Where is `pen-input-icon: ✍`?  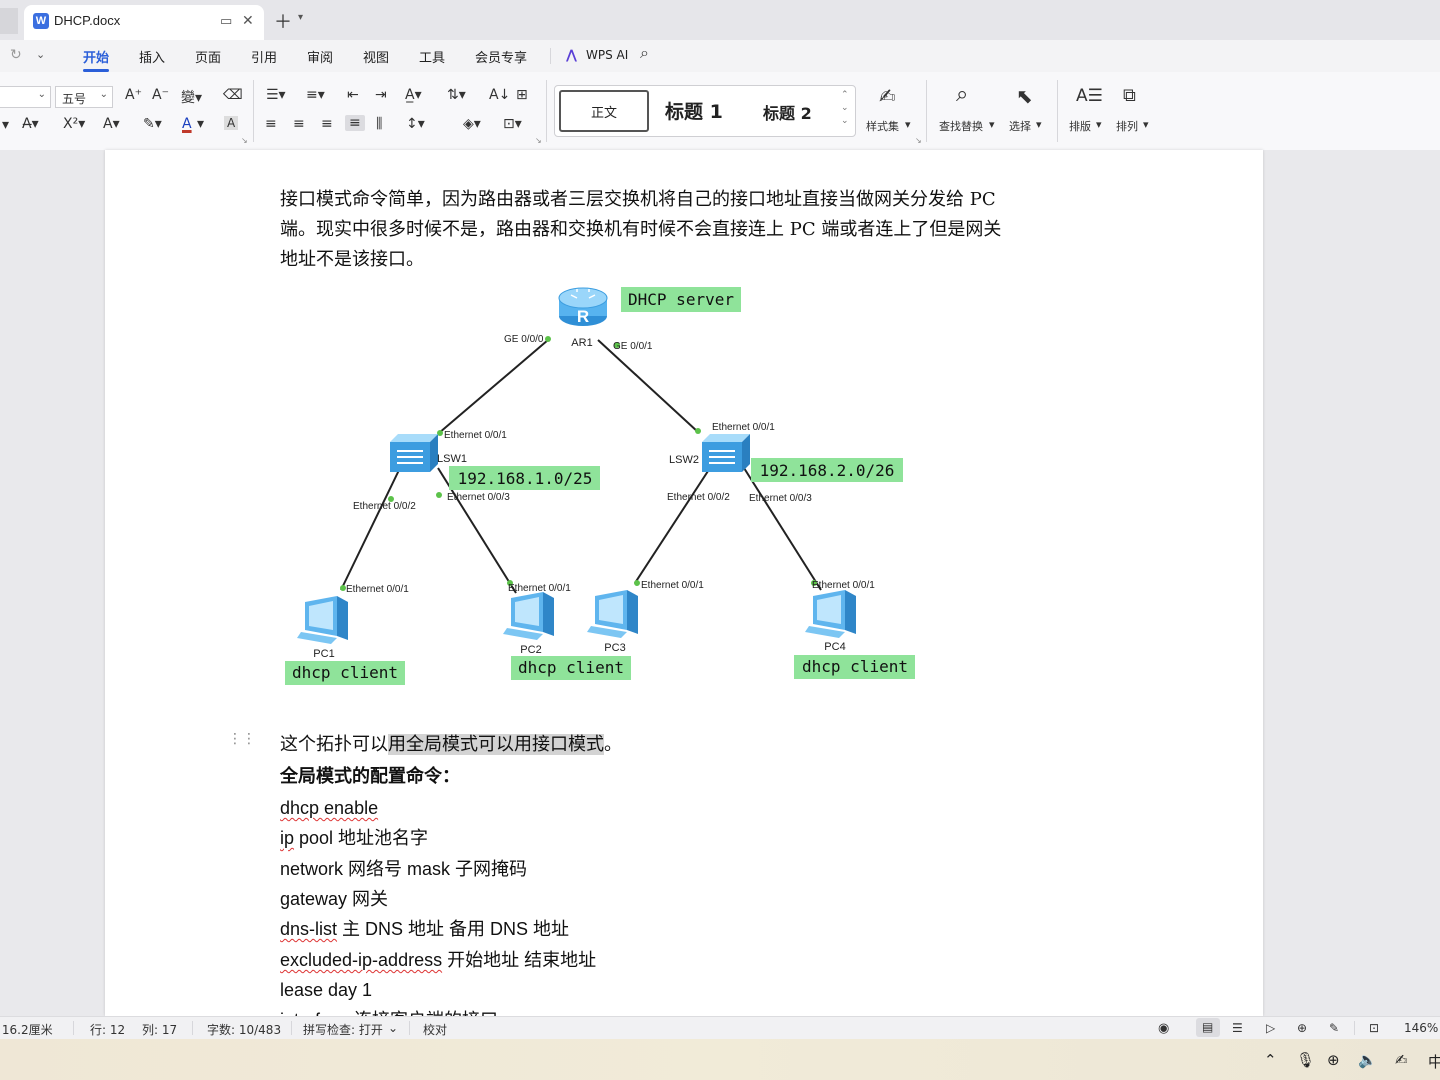 pen-input-icon: ✍ is located at coordinates (1401, 1060).